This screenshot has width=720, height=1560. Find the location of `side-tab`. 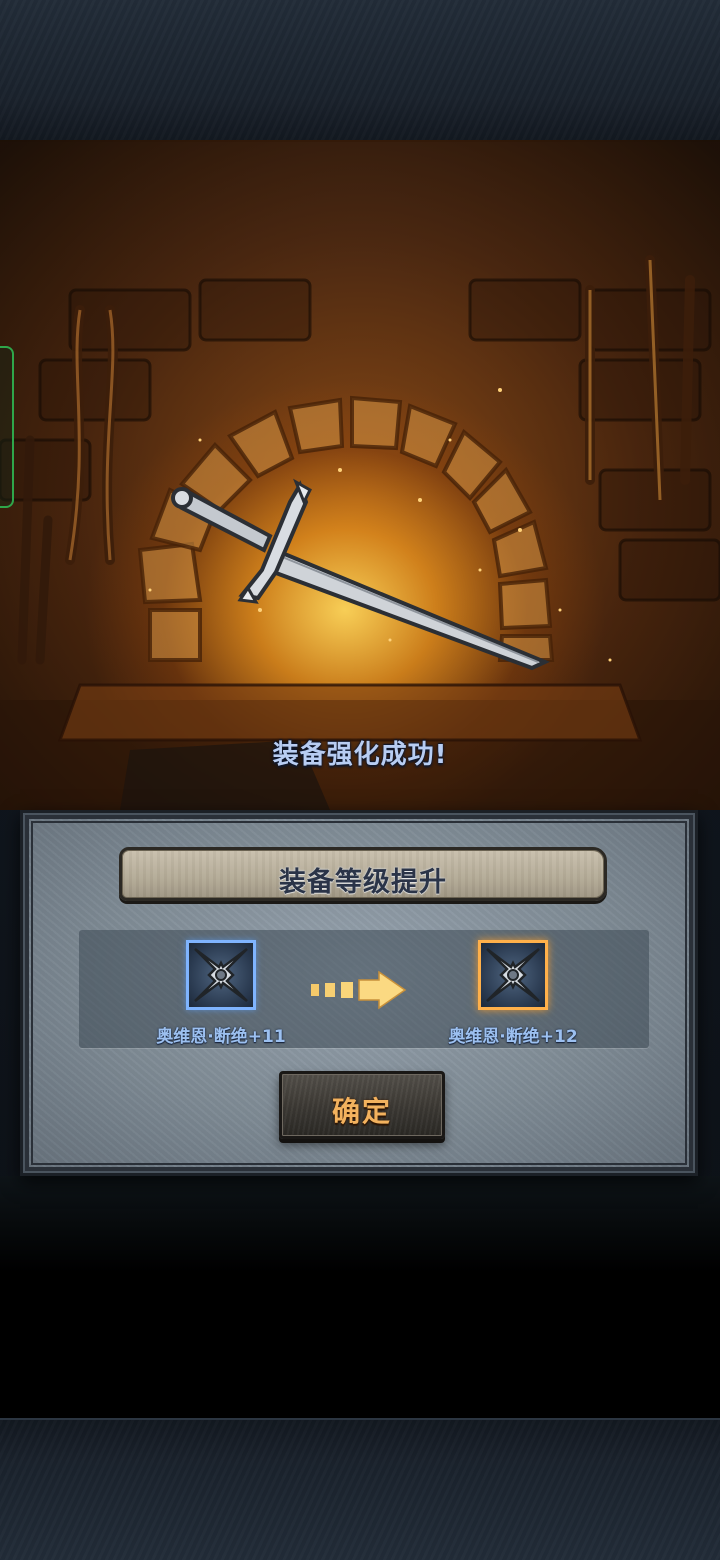

side-tab is located at coordinates (7, 427).